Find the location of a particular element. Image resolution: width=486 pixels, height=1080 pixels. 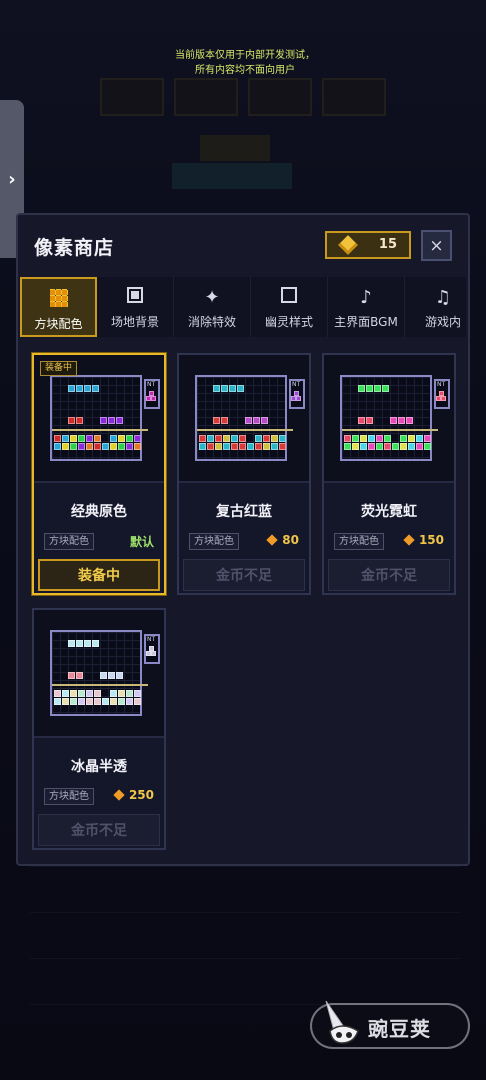

tab-label: 游戏内 is located at coordinates (442, 322).